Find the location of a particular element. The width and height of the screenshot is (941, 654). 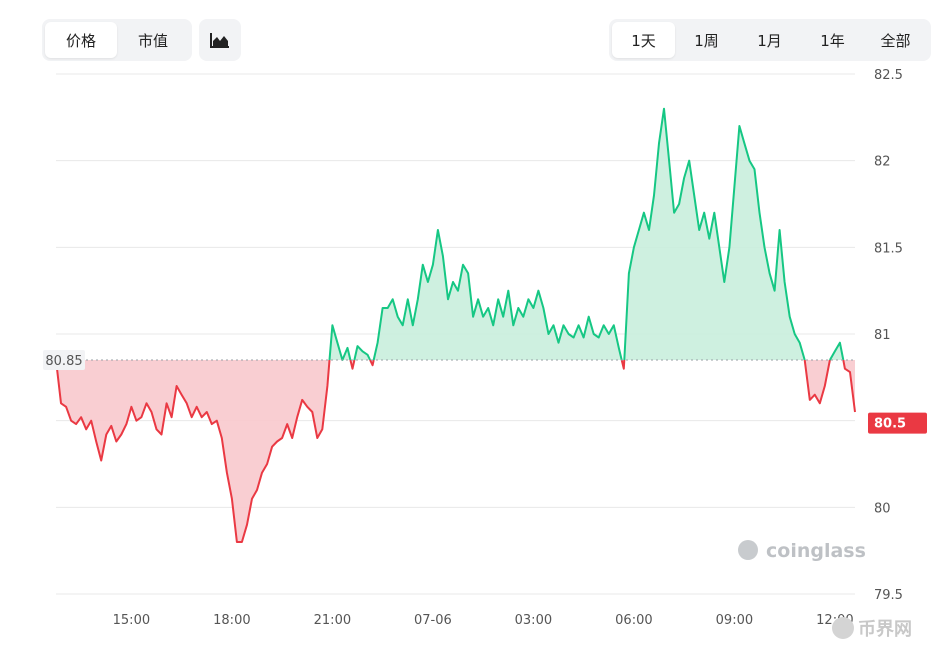

x-tick-label: 07-06 is located at coordinates (433, 620).